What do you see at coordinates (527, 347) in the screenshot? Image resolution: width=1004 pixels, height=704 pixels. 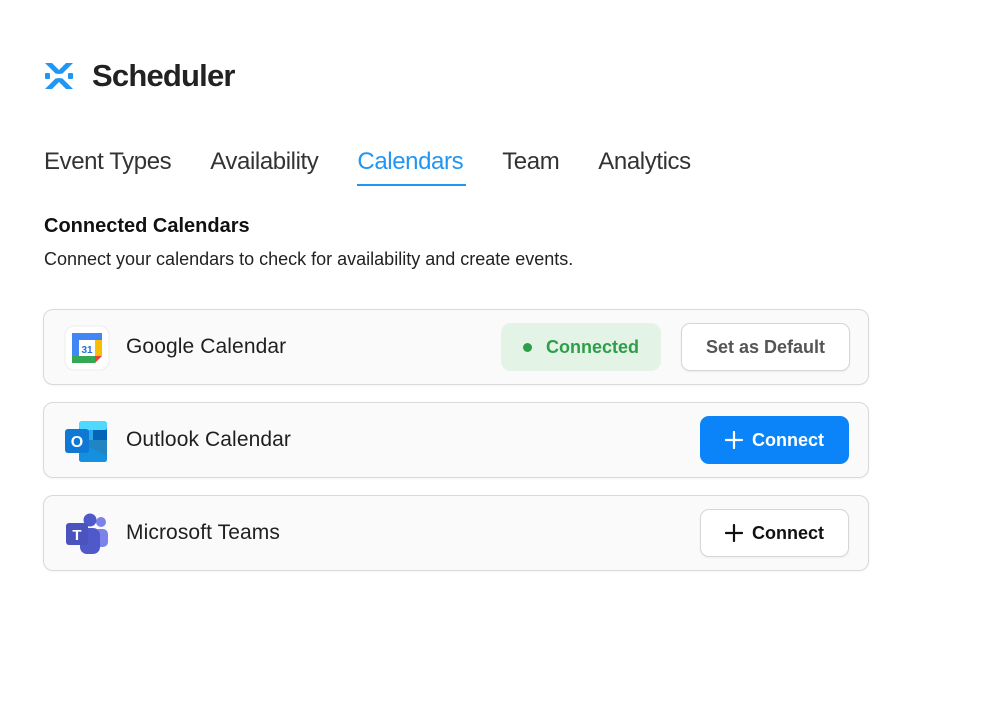 I see `status-dot-icon` at bounding box center [527, 347].